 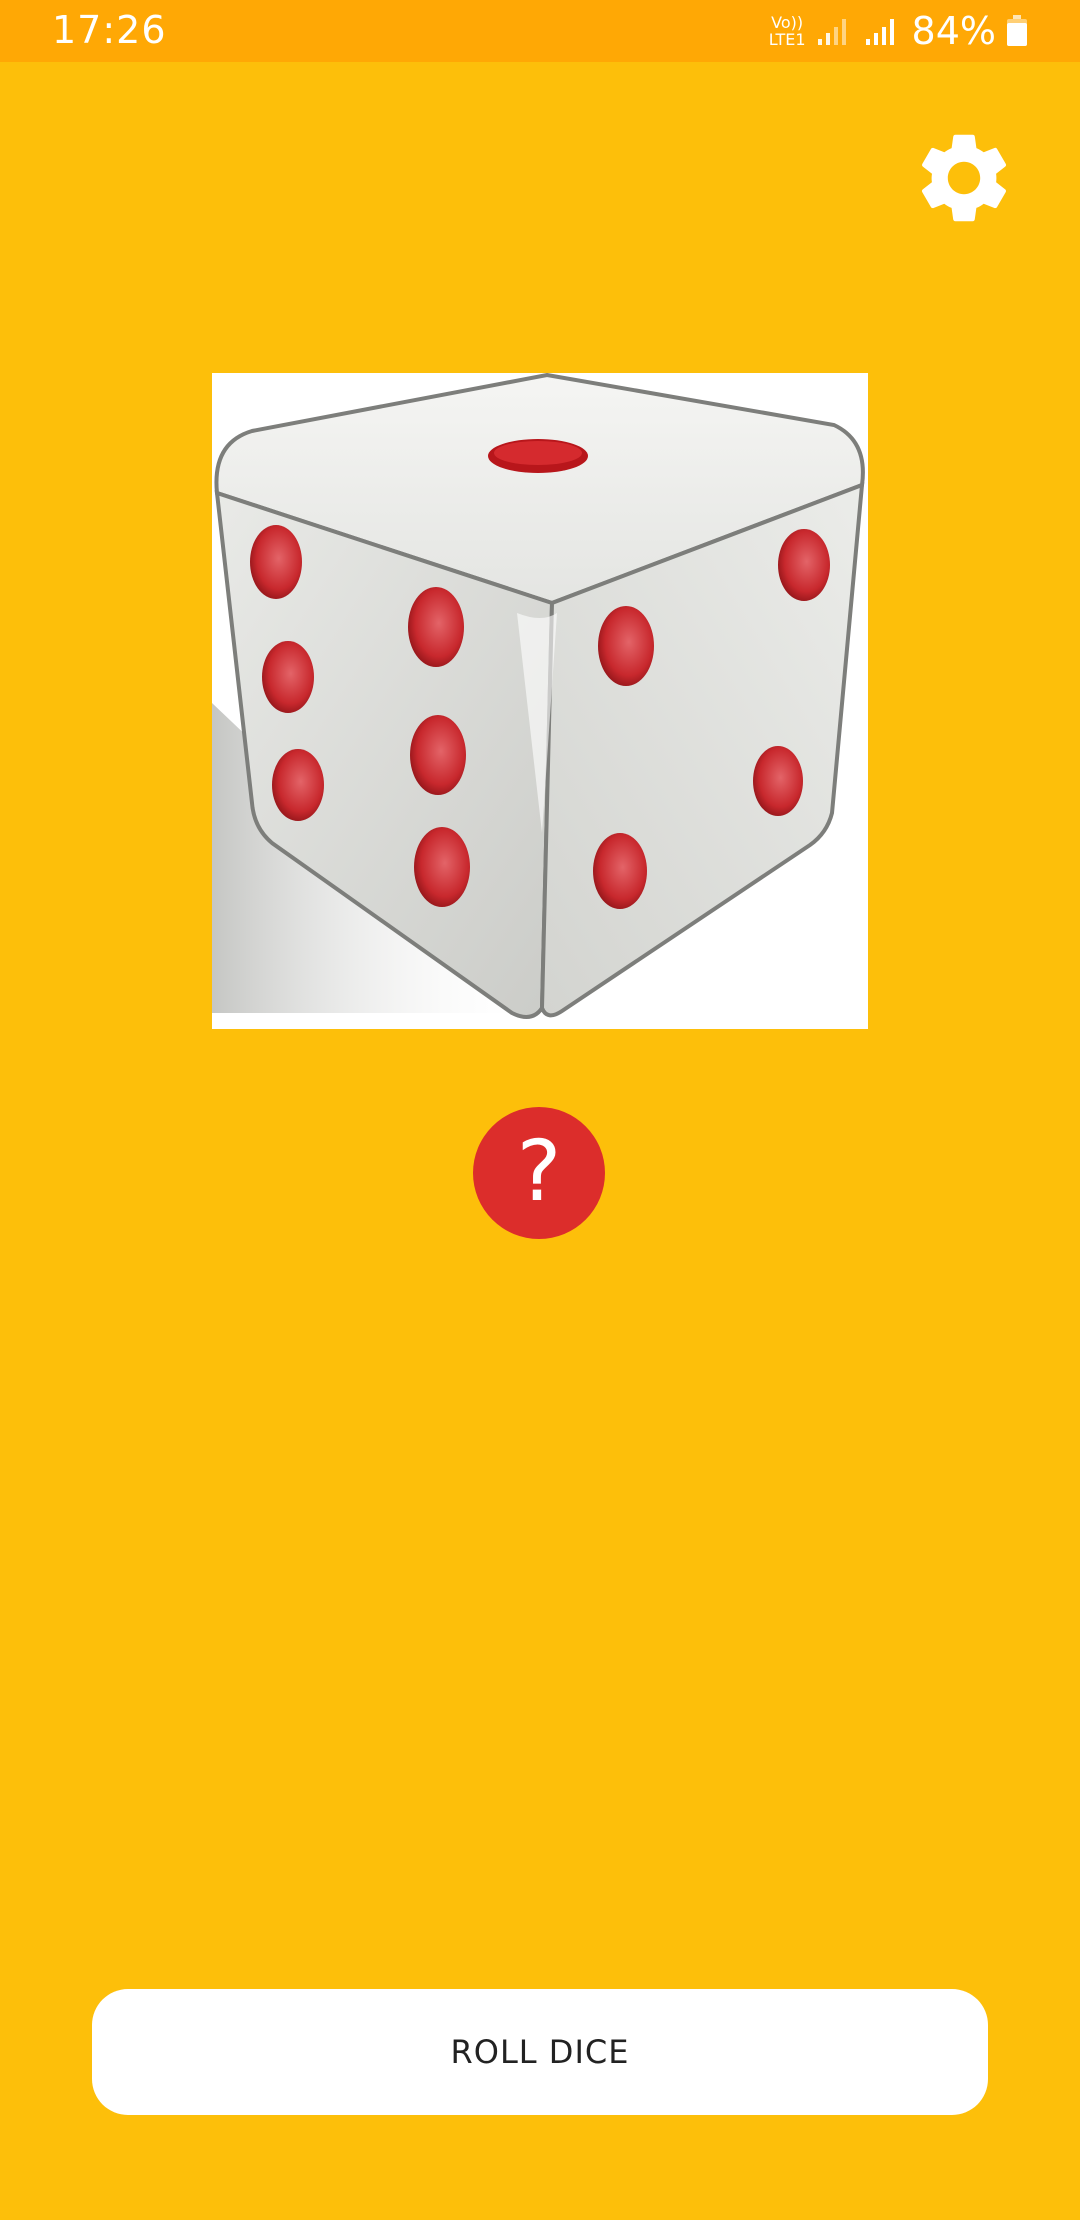 What do you see at coordinates (787, 31) in the screenshot?
I see `volte-indicator: Vo)) LTE1` at bounding box center [787, 31].